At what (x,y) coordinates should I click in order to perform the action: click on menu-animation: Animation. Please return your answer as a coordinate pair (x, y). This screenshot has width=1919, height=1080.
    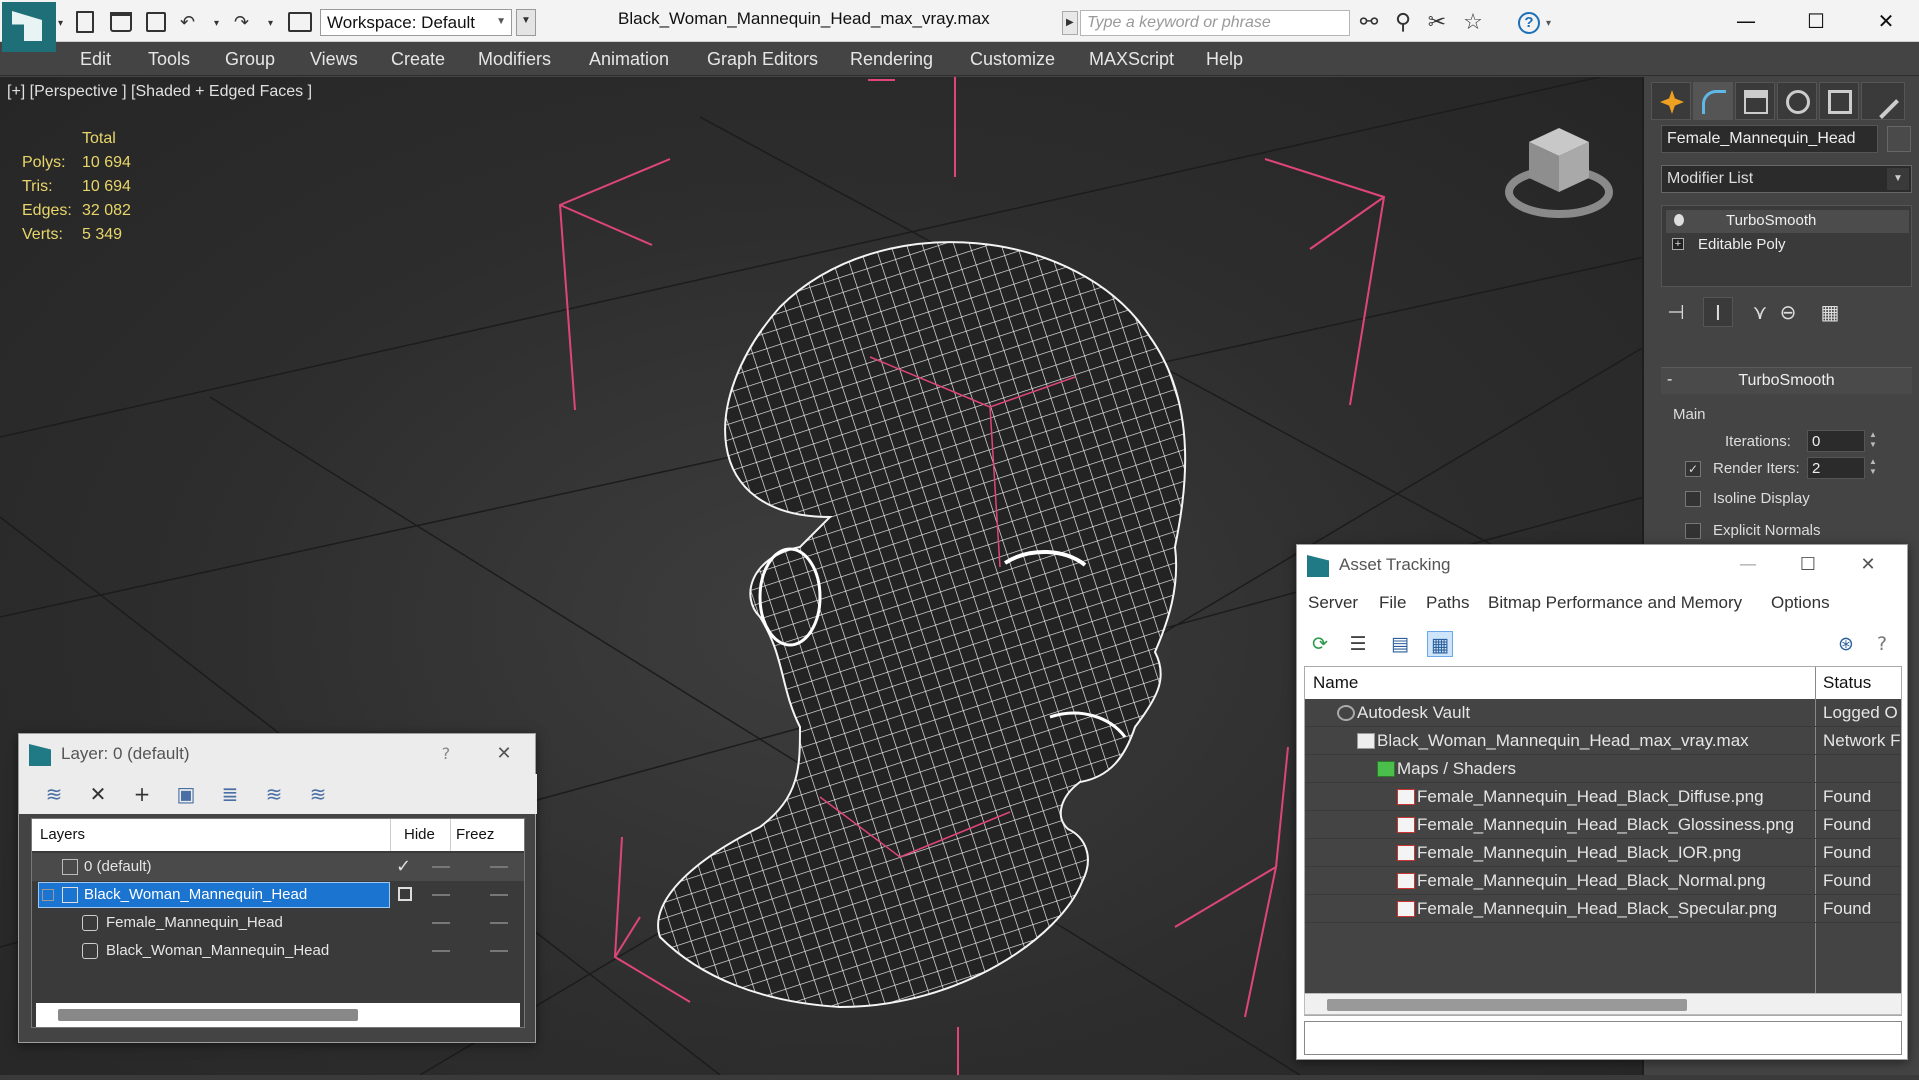
    Looking at the image, I should click on (629, 59).